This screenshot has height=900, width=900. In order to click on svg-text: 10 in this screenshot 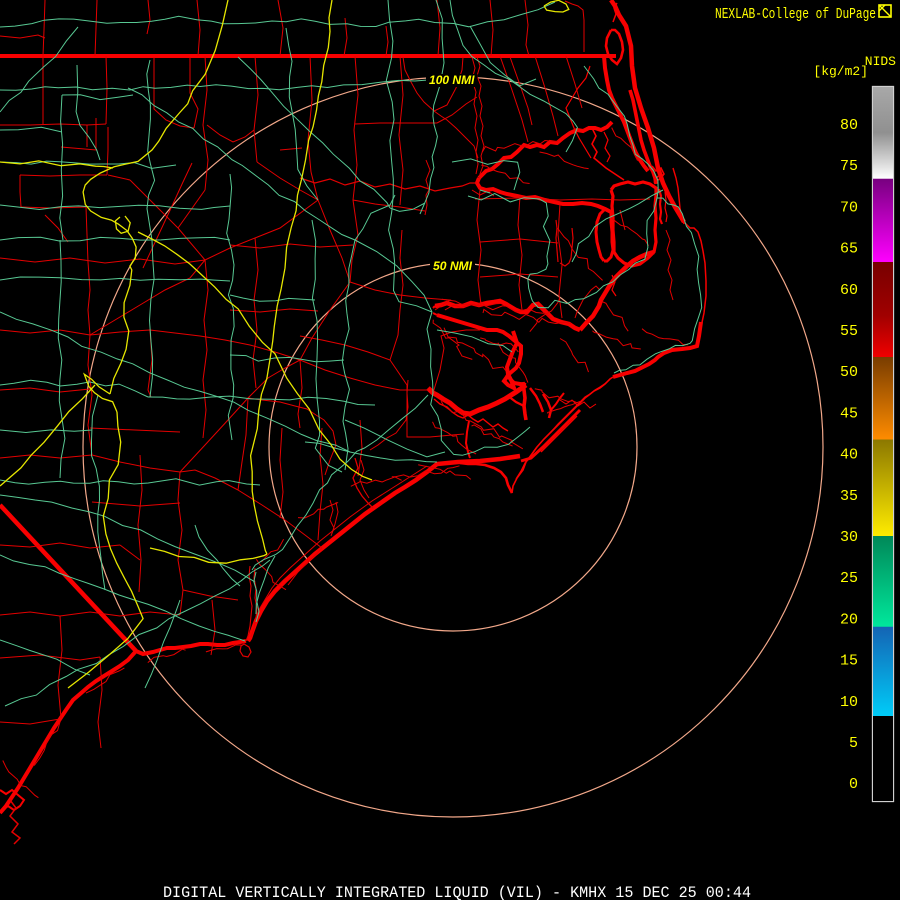, I will do `click(849, 702)`.